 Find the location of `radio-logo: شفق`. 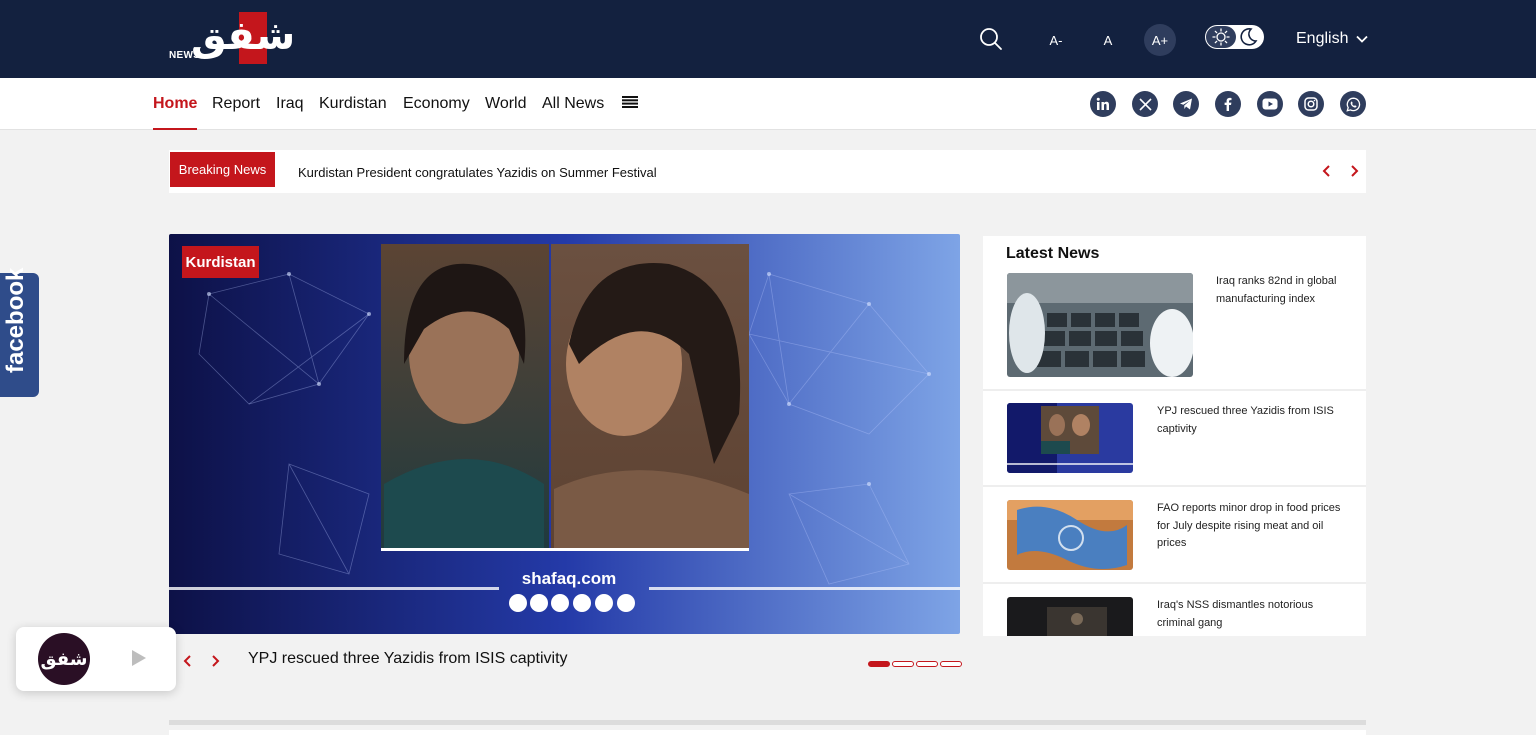

radio-logo: شفق is located at coordinates (64, 659).